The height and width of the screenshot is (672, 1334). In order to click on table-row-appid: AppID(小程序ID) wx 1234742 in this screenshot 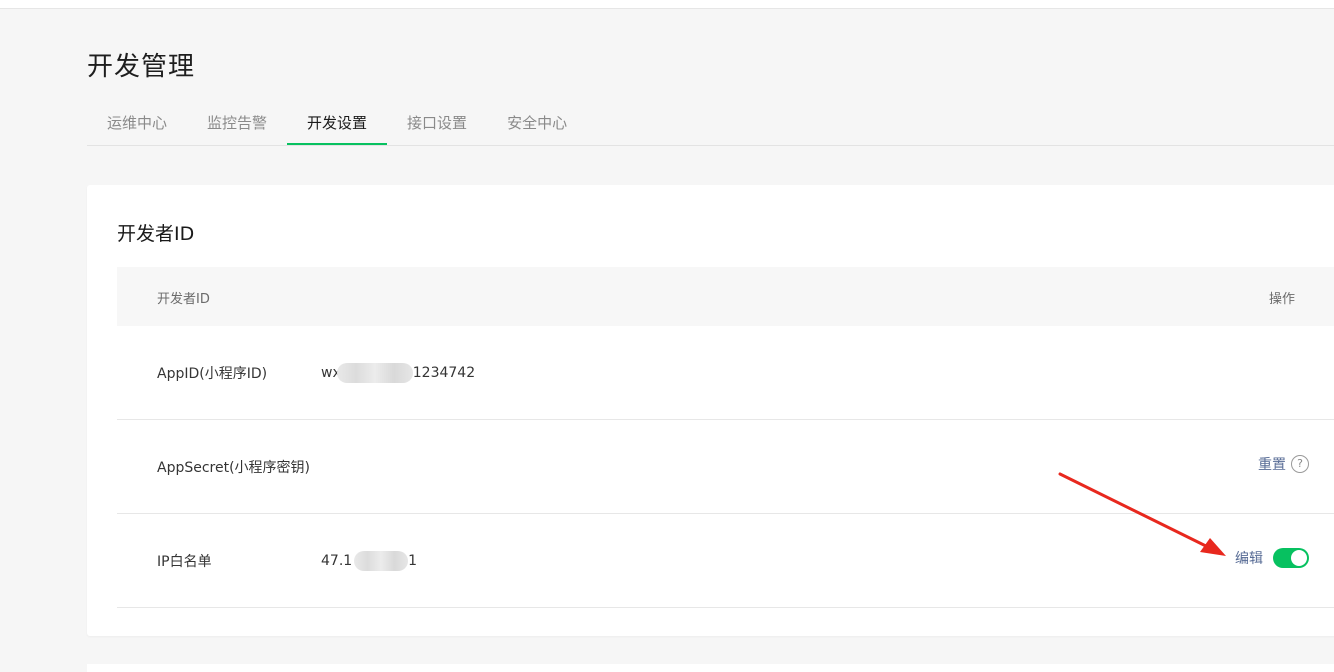, I will do `click(725, 373)`.